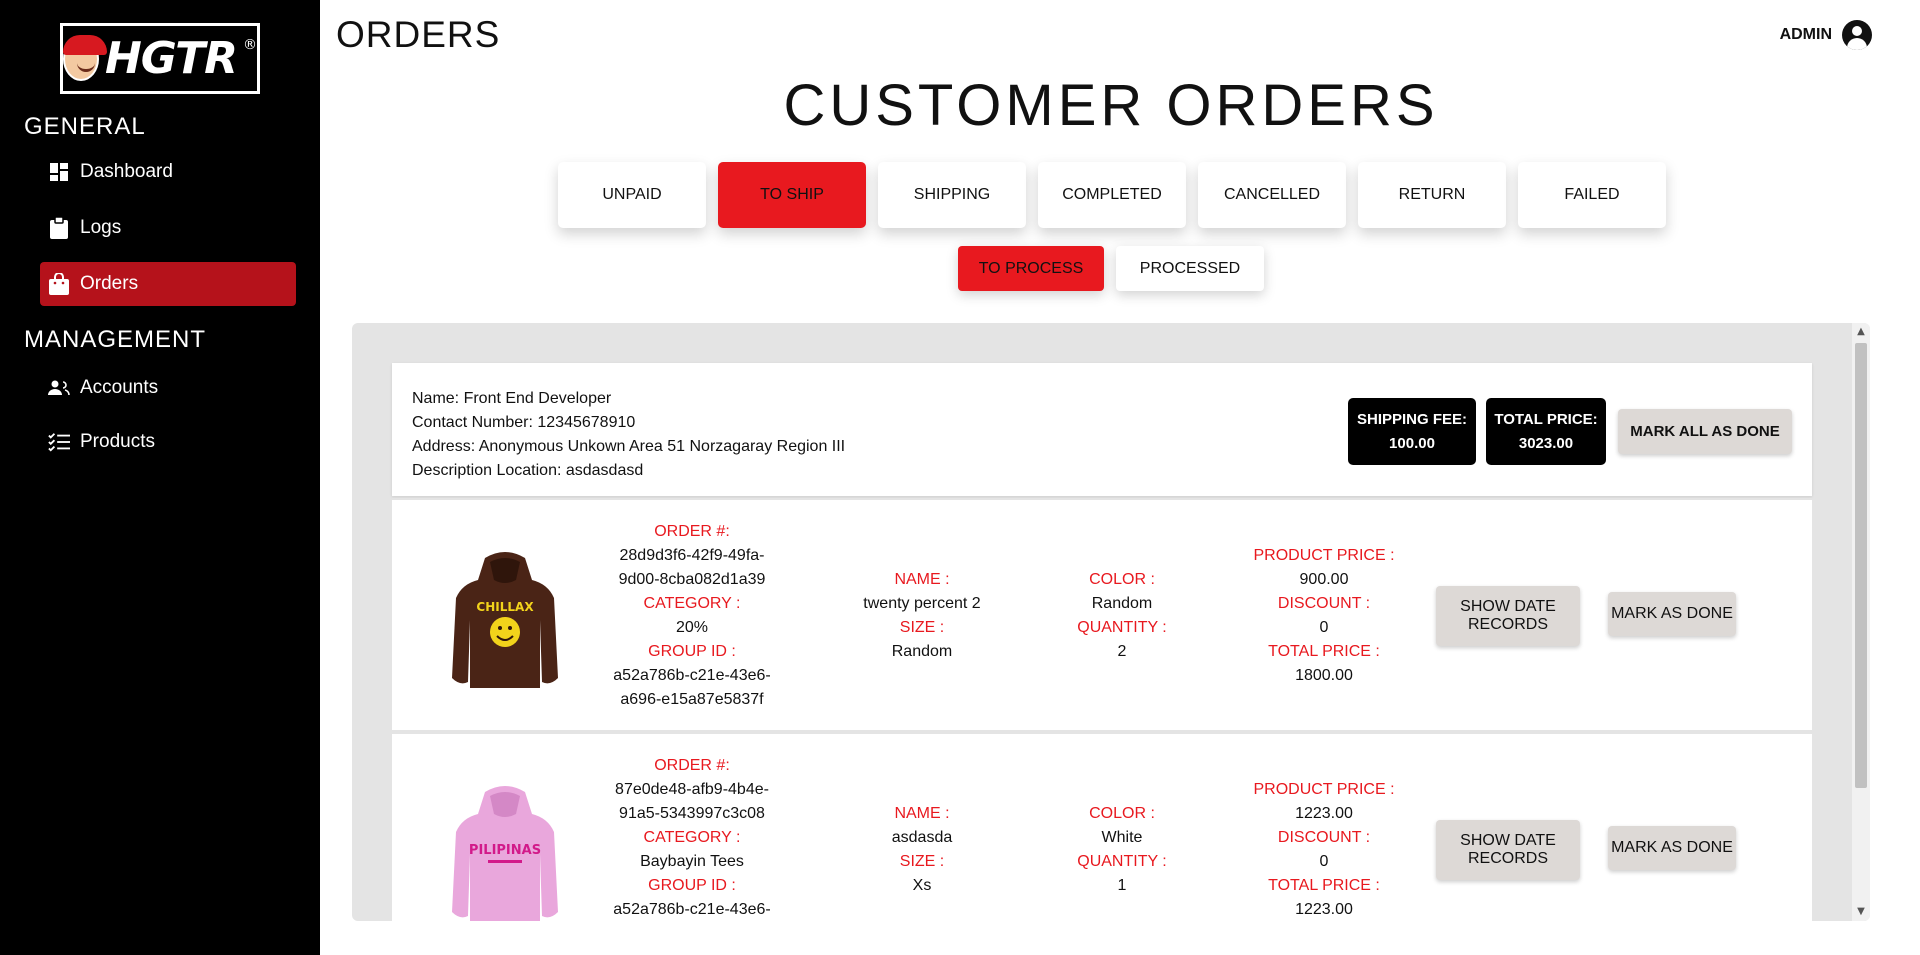 This screenshot has height=955, width=1920. I want to click on sidebar-item-orders: Orders, so click(168, 284).